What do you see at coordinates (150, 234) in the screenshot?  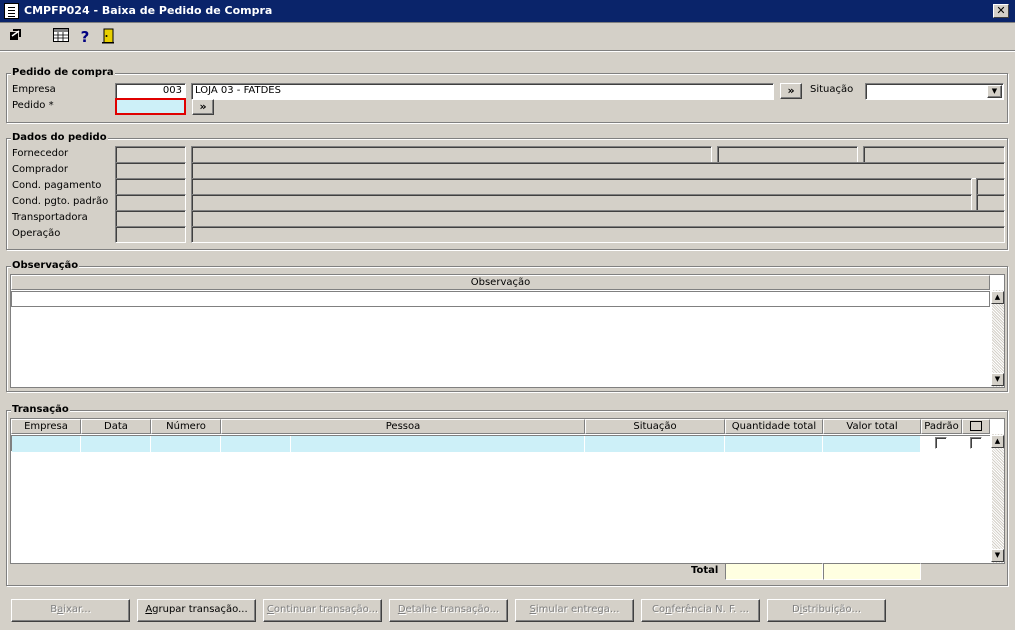 I see `operacao-code-field` at bounding box center [150, 234].